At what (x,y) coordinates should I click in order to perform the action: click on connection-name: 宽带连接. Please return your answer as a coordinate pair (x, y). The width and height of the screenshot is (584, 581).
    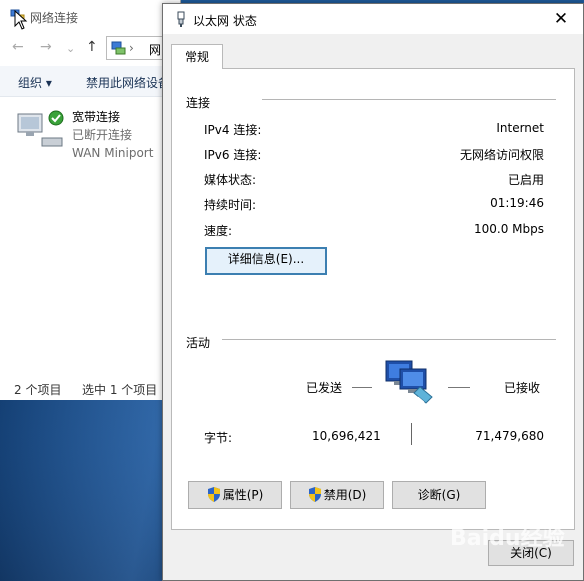
    Looking at the image, I should click on (96, 117).